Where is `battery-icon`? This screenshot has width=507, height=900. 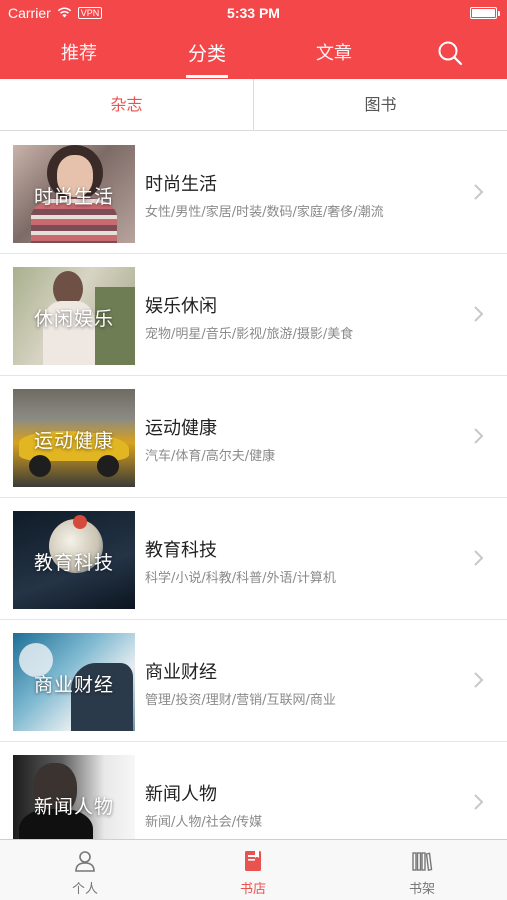
battery-icon is located at coordinates (485, 13).